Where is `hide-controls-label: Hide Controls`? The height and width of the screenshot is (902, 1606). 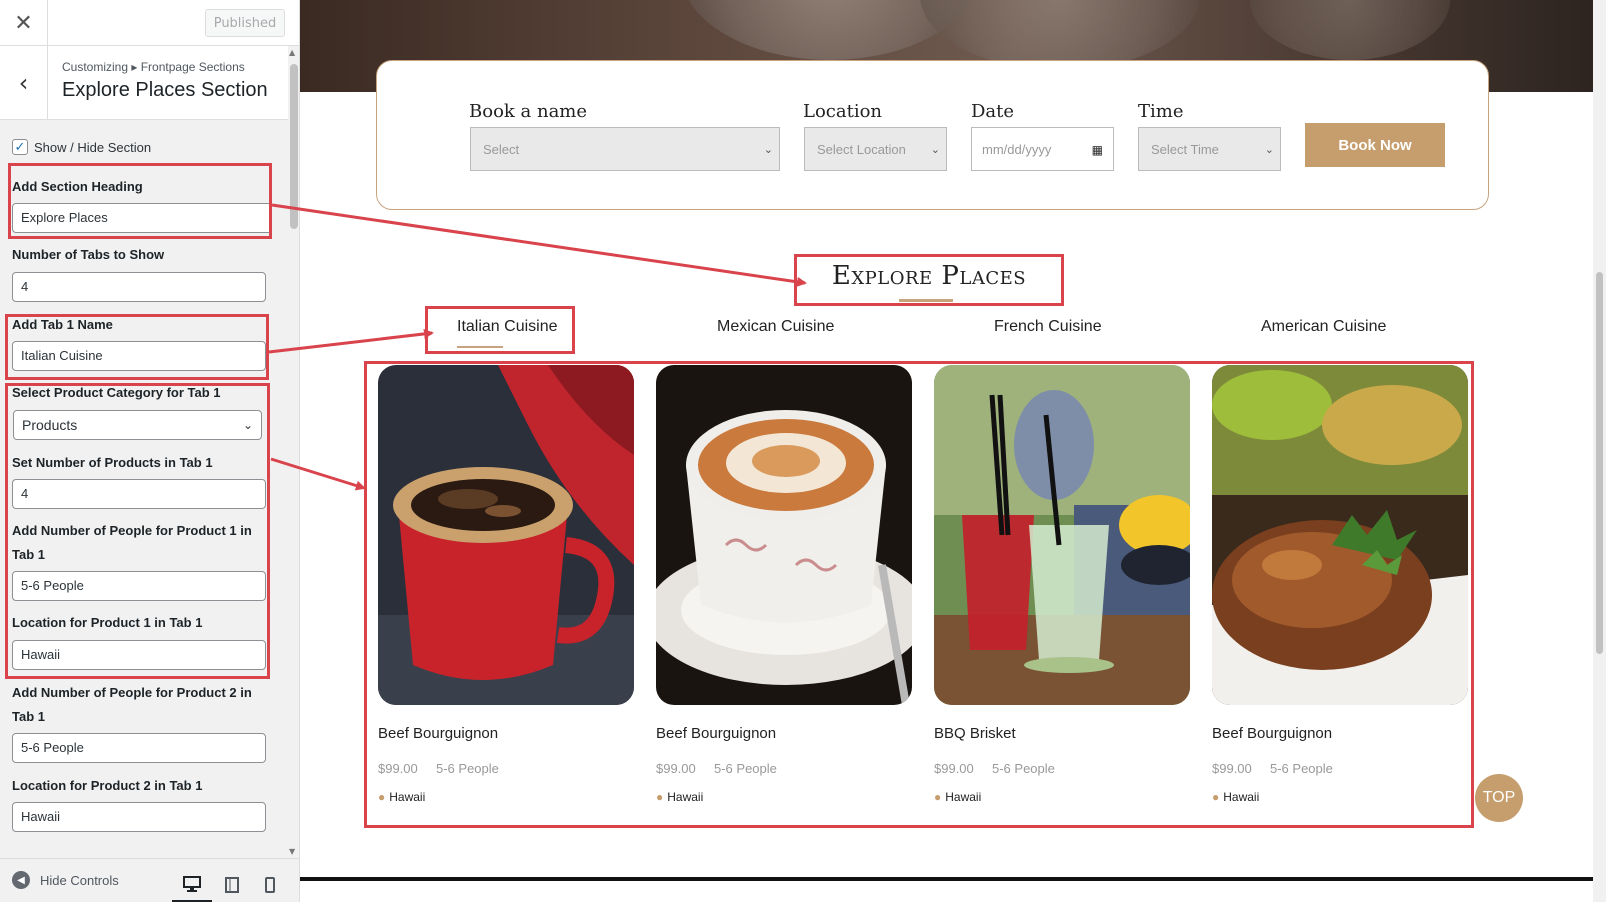
hide-controls-label: Hide Controls is located at coordinates (79, 880).